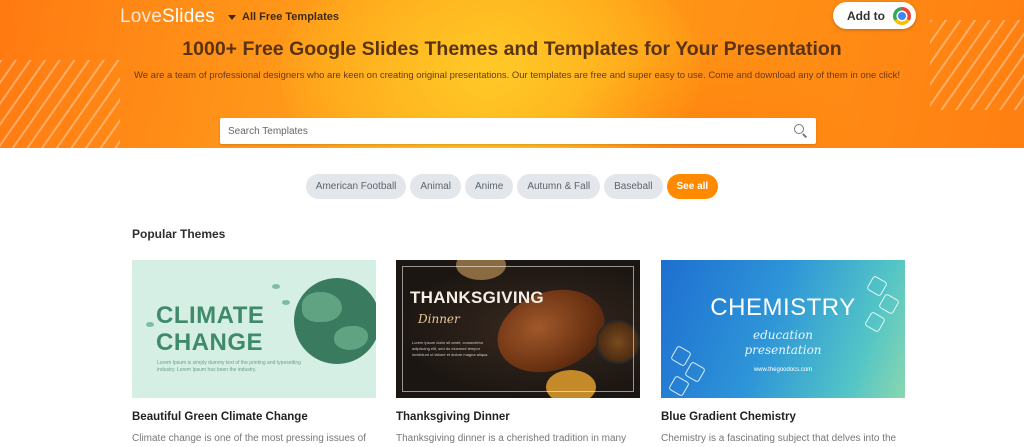 The width and height of the screenshot is (1024, 447). I want to click on thumb-subtitle: presentation, so click(783, 350).